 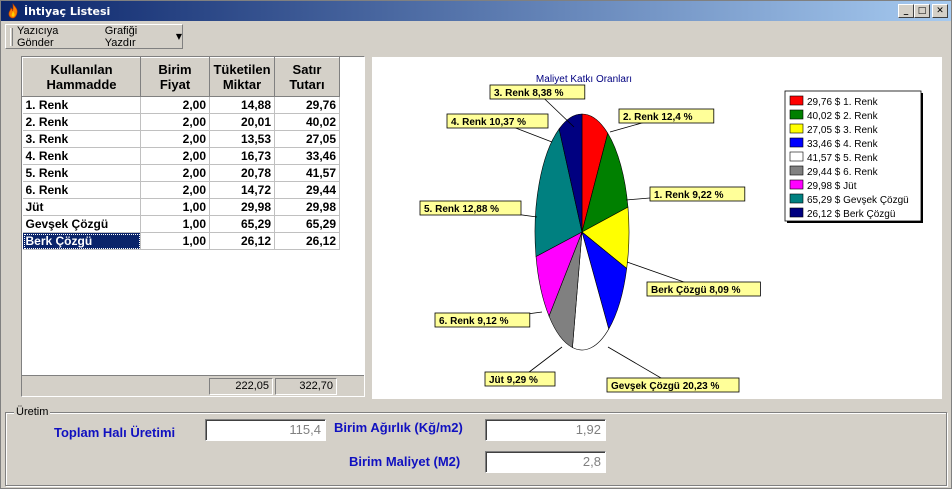 What do you see at coordinates (405, 461) in the screenshot?
I see `unit-cost-label: Birim Maliyet (M2)` at bounding box center [405, 461].